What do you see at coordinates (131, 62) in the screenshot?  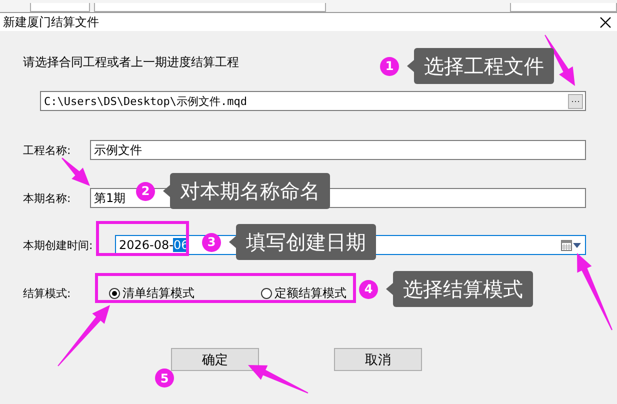 I see `prompt-text: 请选择合同工程或者上一期进度结算工程` at bounding box center [131, 62].